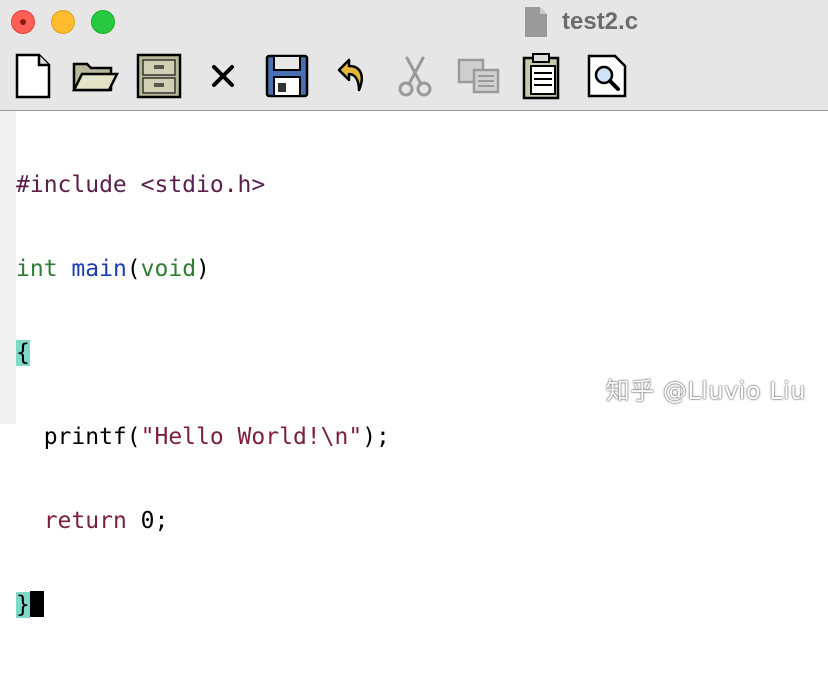 Image resolution: width=828 pixels, height=675 pixels. I want to click on close-window-button, so click(23, 22).